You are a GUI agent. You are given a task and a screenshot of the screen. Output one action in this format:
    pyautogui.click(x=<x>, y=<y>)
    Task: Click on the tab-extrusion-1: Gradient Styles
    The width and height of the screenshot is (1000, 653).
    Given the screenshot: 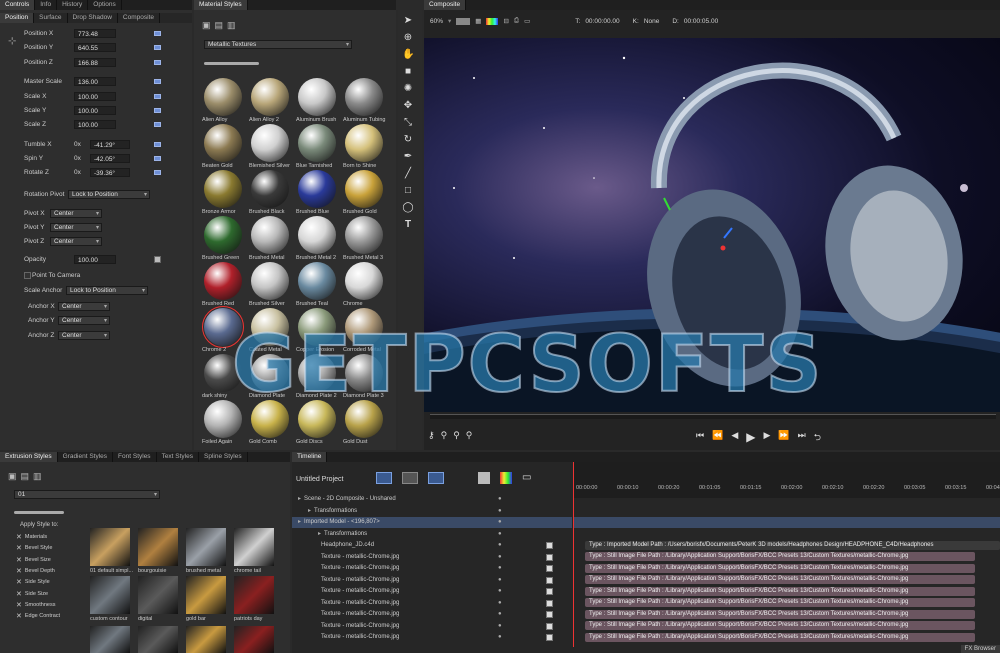 What is the action you would take?
    pyautogui.click(x=86, y=457)
    